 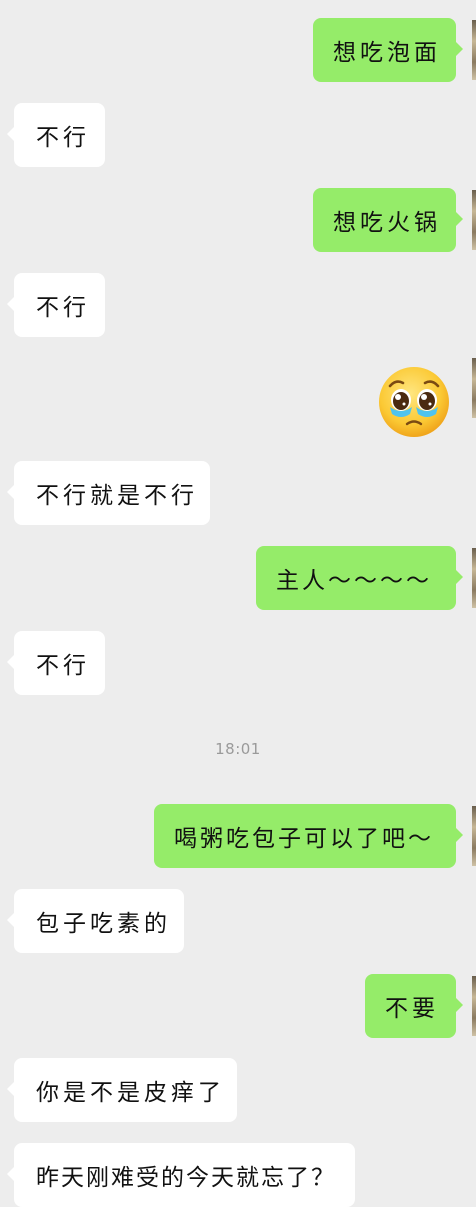 I want to click on outgoing-message-bubble: 想吃火锅, so click(x=388, y=220).